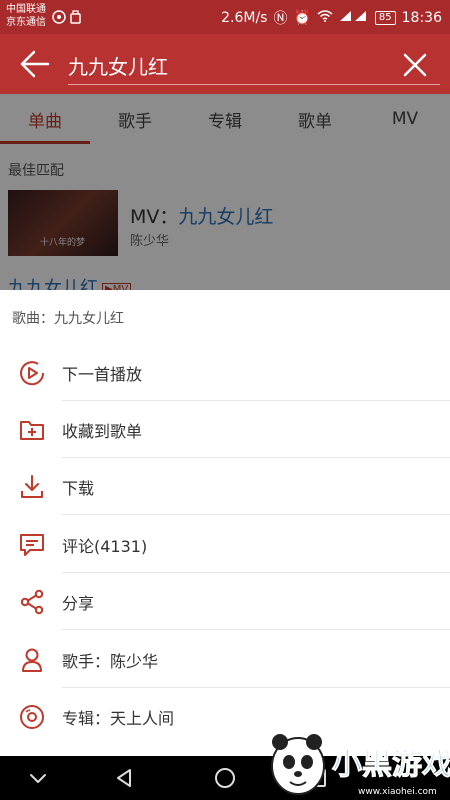  Describe the element at coordinates (225, 659) in the screenshot. I see `menu-item-artist: 歌手：陈少华` at that location.